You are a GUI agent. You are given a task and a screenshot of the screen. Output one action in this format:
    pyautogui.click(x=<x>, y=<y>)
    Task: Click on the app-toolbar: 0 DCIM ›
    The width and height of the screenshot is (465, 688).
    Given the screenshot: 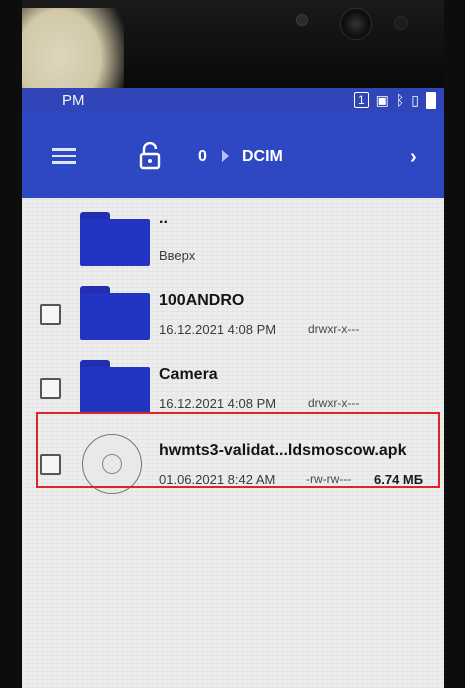 What is the action you would take?
    pyautogui.click(x=233, y=156)
    